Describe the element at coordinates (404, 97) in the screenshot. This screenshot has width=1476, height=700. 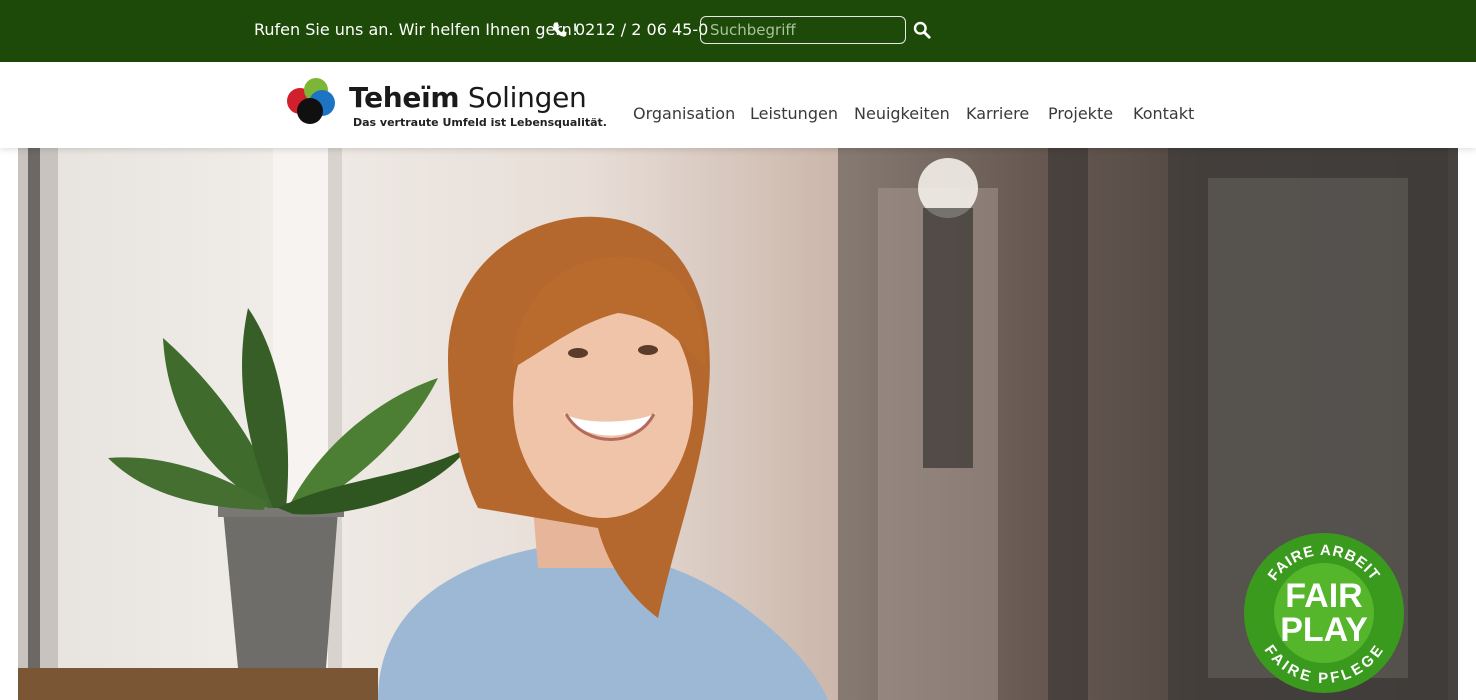
I see `logo-name-bold: Teheïm` at that location.